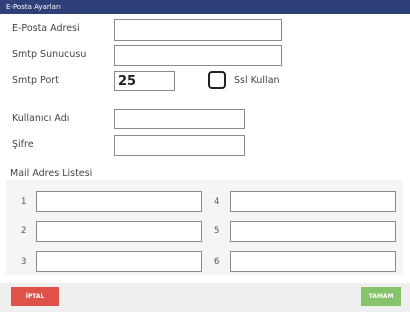  Describe the element at coordinates (24, 231) in the screenshot. I see `mail-number-2: 2` at that location.